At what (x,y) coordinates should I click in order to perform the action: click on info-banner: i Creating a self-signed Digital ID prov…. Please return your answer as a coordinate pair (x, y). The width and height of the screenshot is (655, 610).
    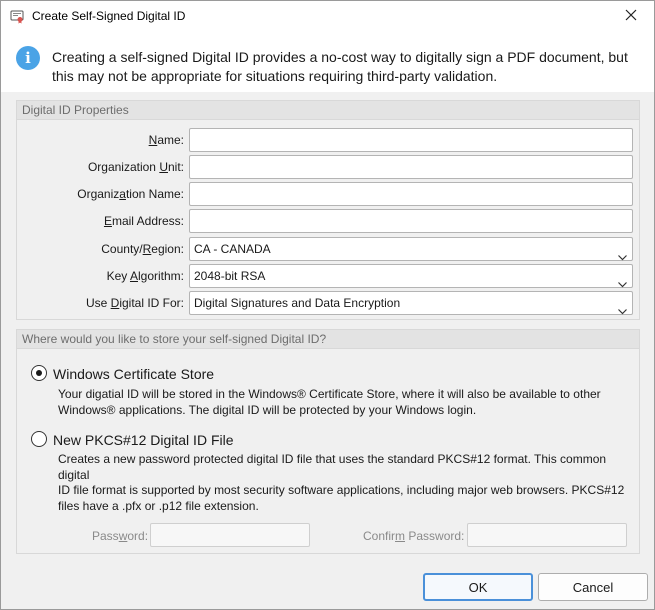
    Looking at the image, I should click on (327, 62).